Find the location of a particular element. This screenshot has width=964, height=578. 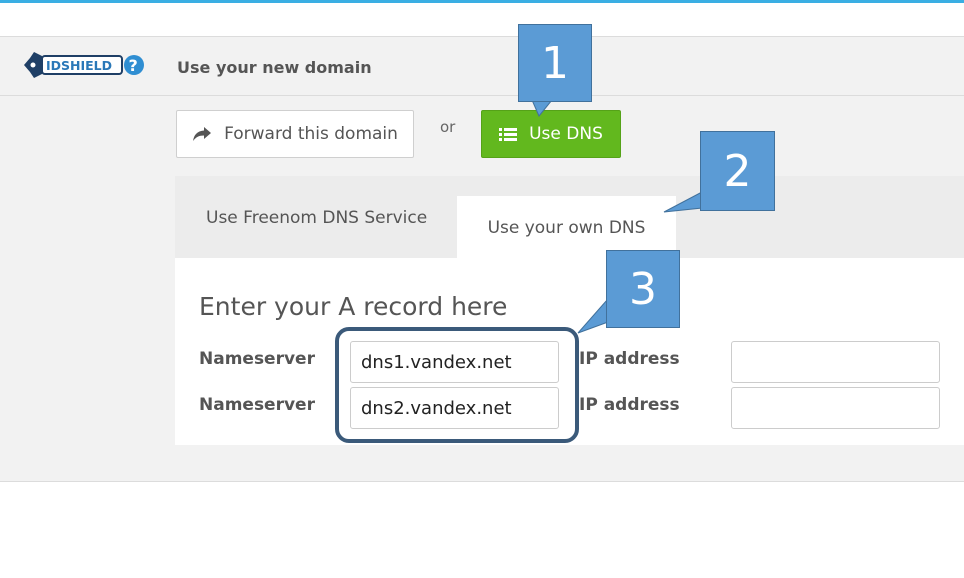

callout-2: 2 is located at coordinates (737, 171).